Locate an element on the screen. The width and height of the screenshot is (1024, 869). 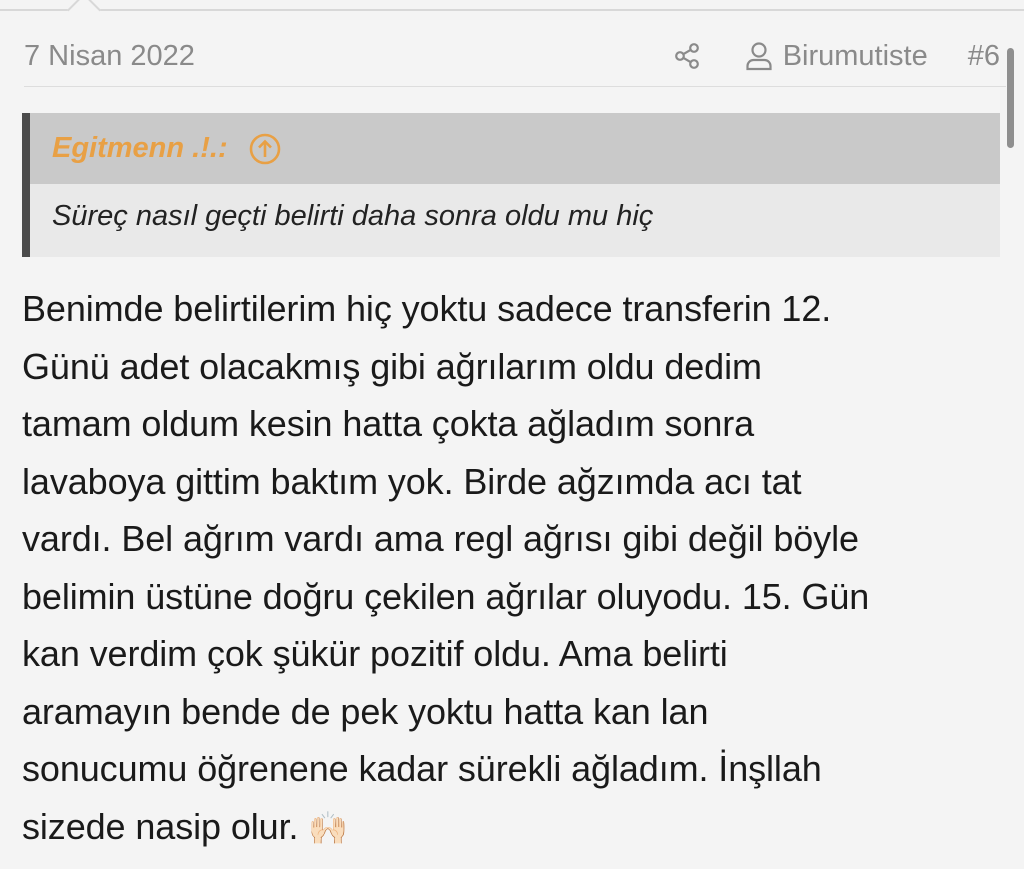
raised-hands-emoji: 🙌🏻 is located at coordinates (328, 827).